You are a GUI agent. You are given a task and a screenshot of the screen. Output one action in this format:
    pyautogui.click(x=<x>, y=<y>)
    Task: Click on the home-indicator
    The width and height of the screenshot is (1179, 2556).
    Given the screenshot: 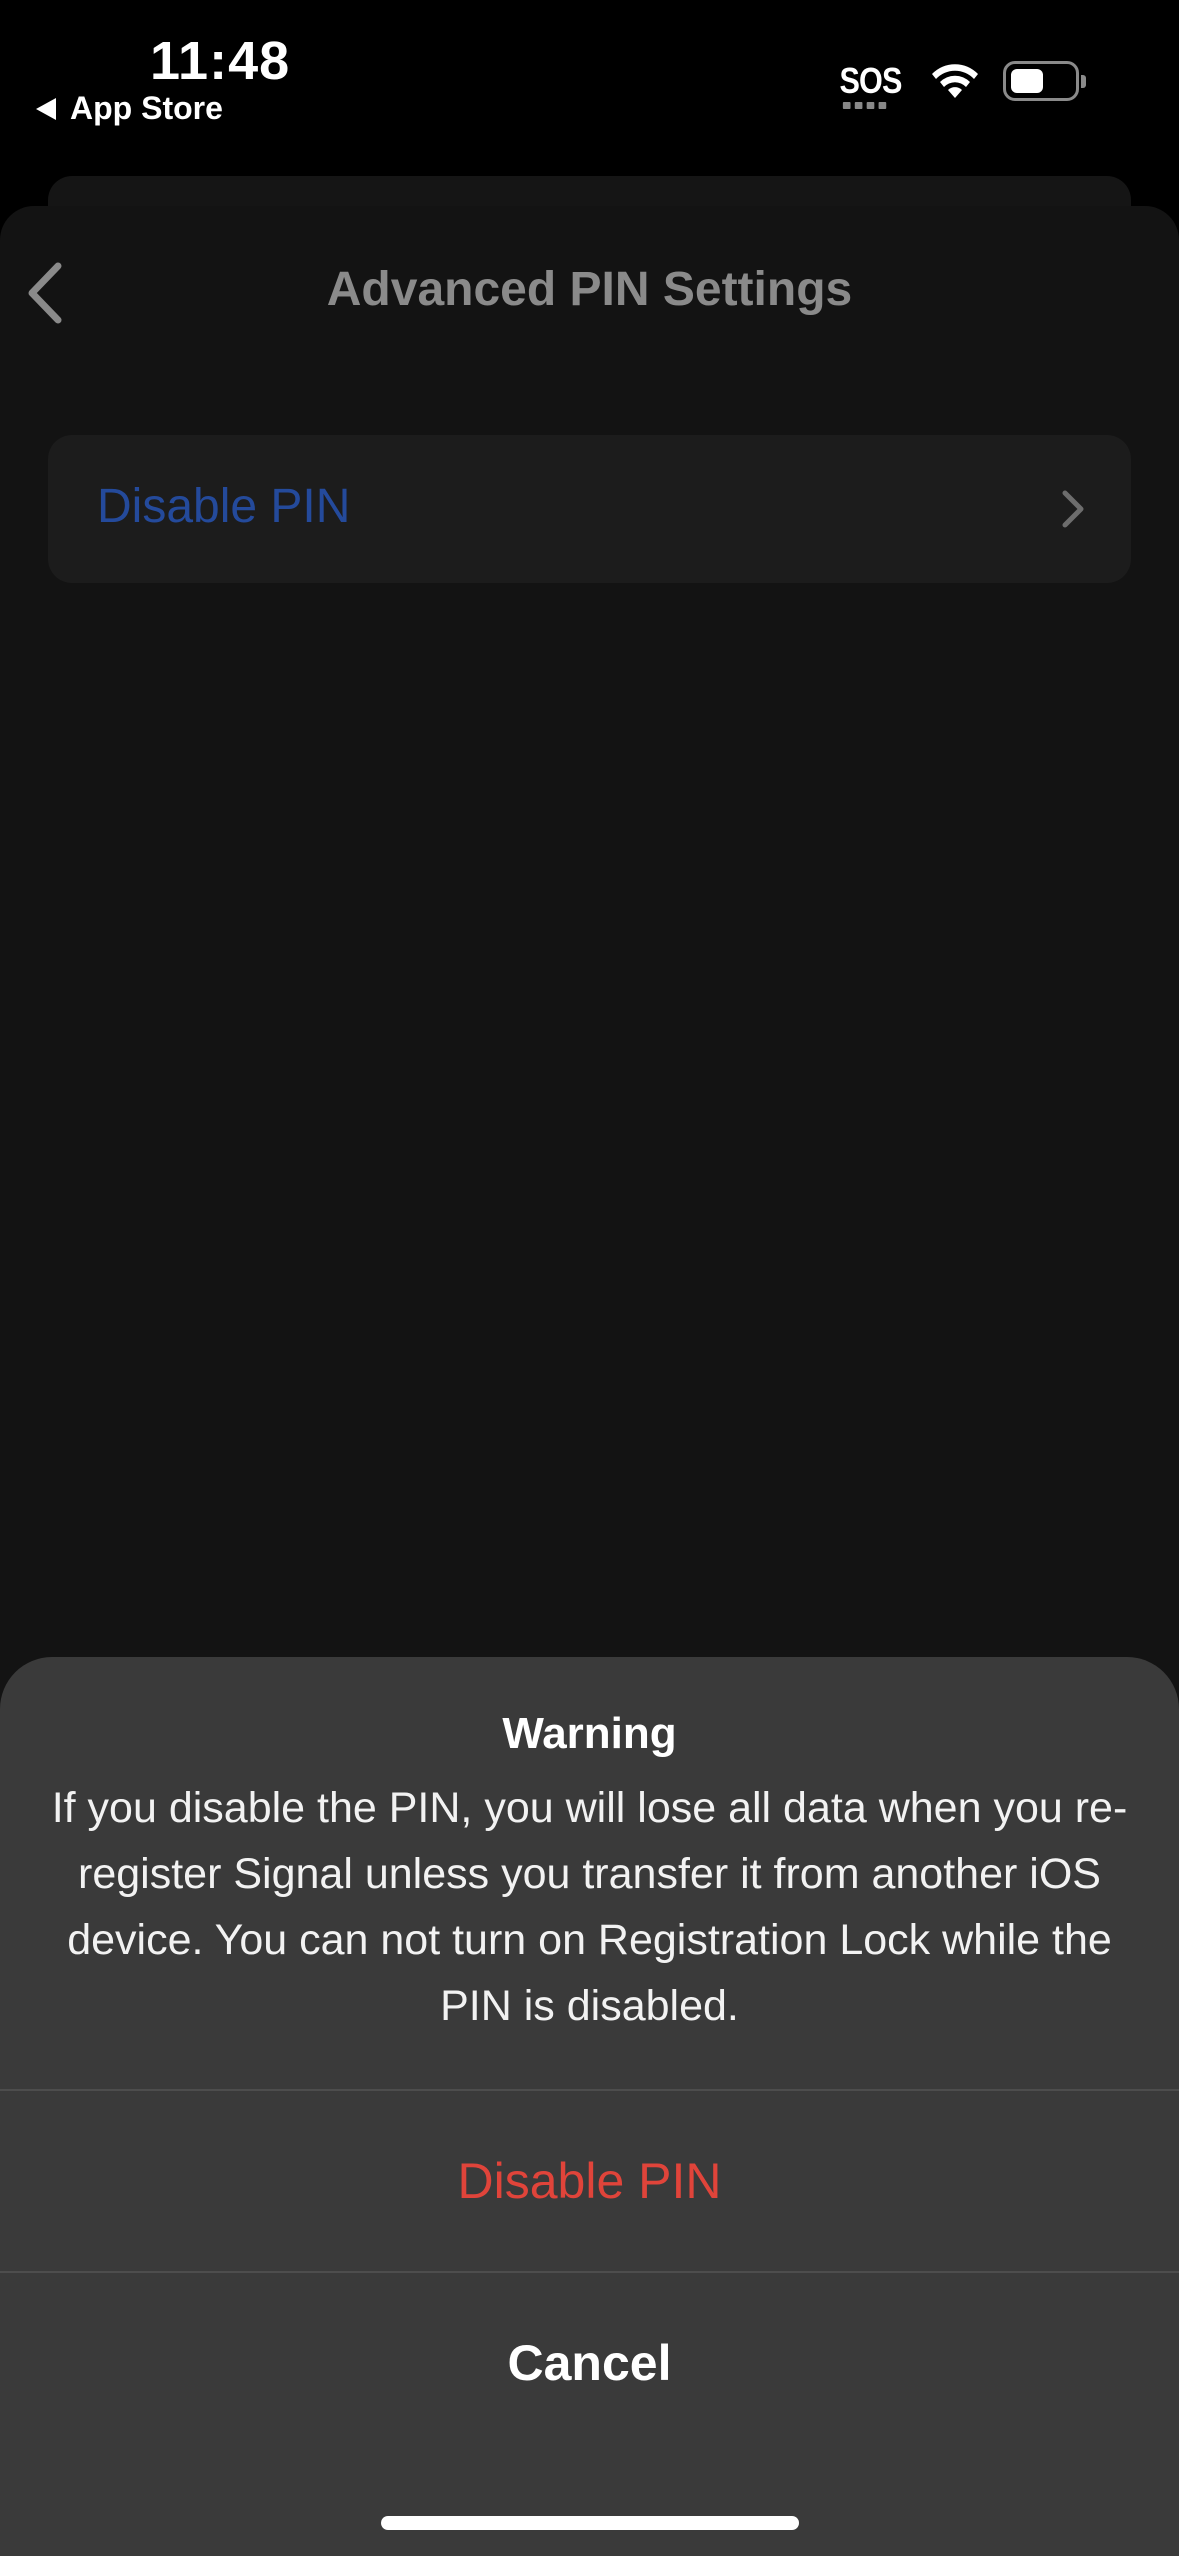 What is the action you would take?
    pyautogui.click(x=590, y=2523)
    